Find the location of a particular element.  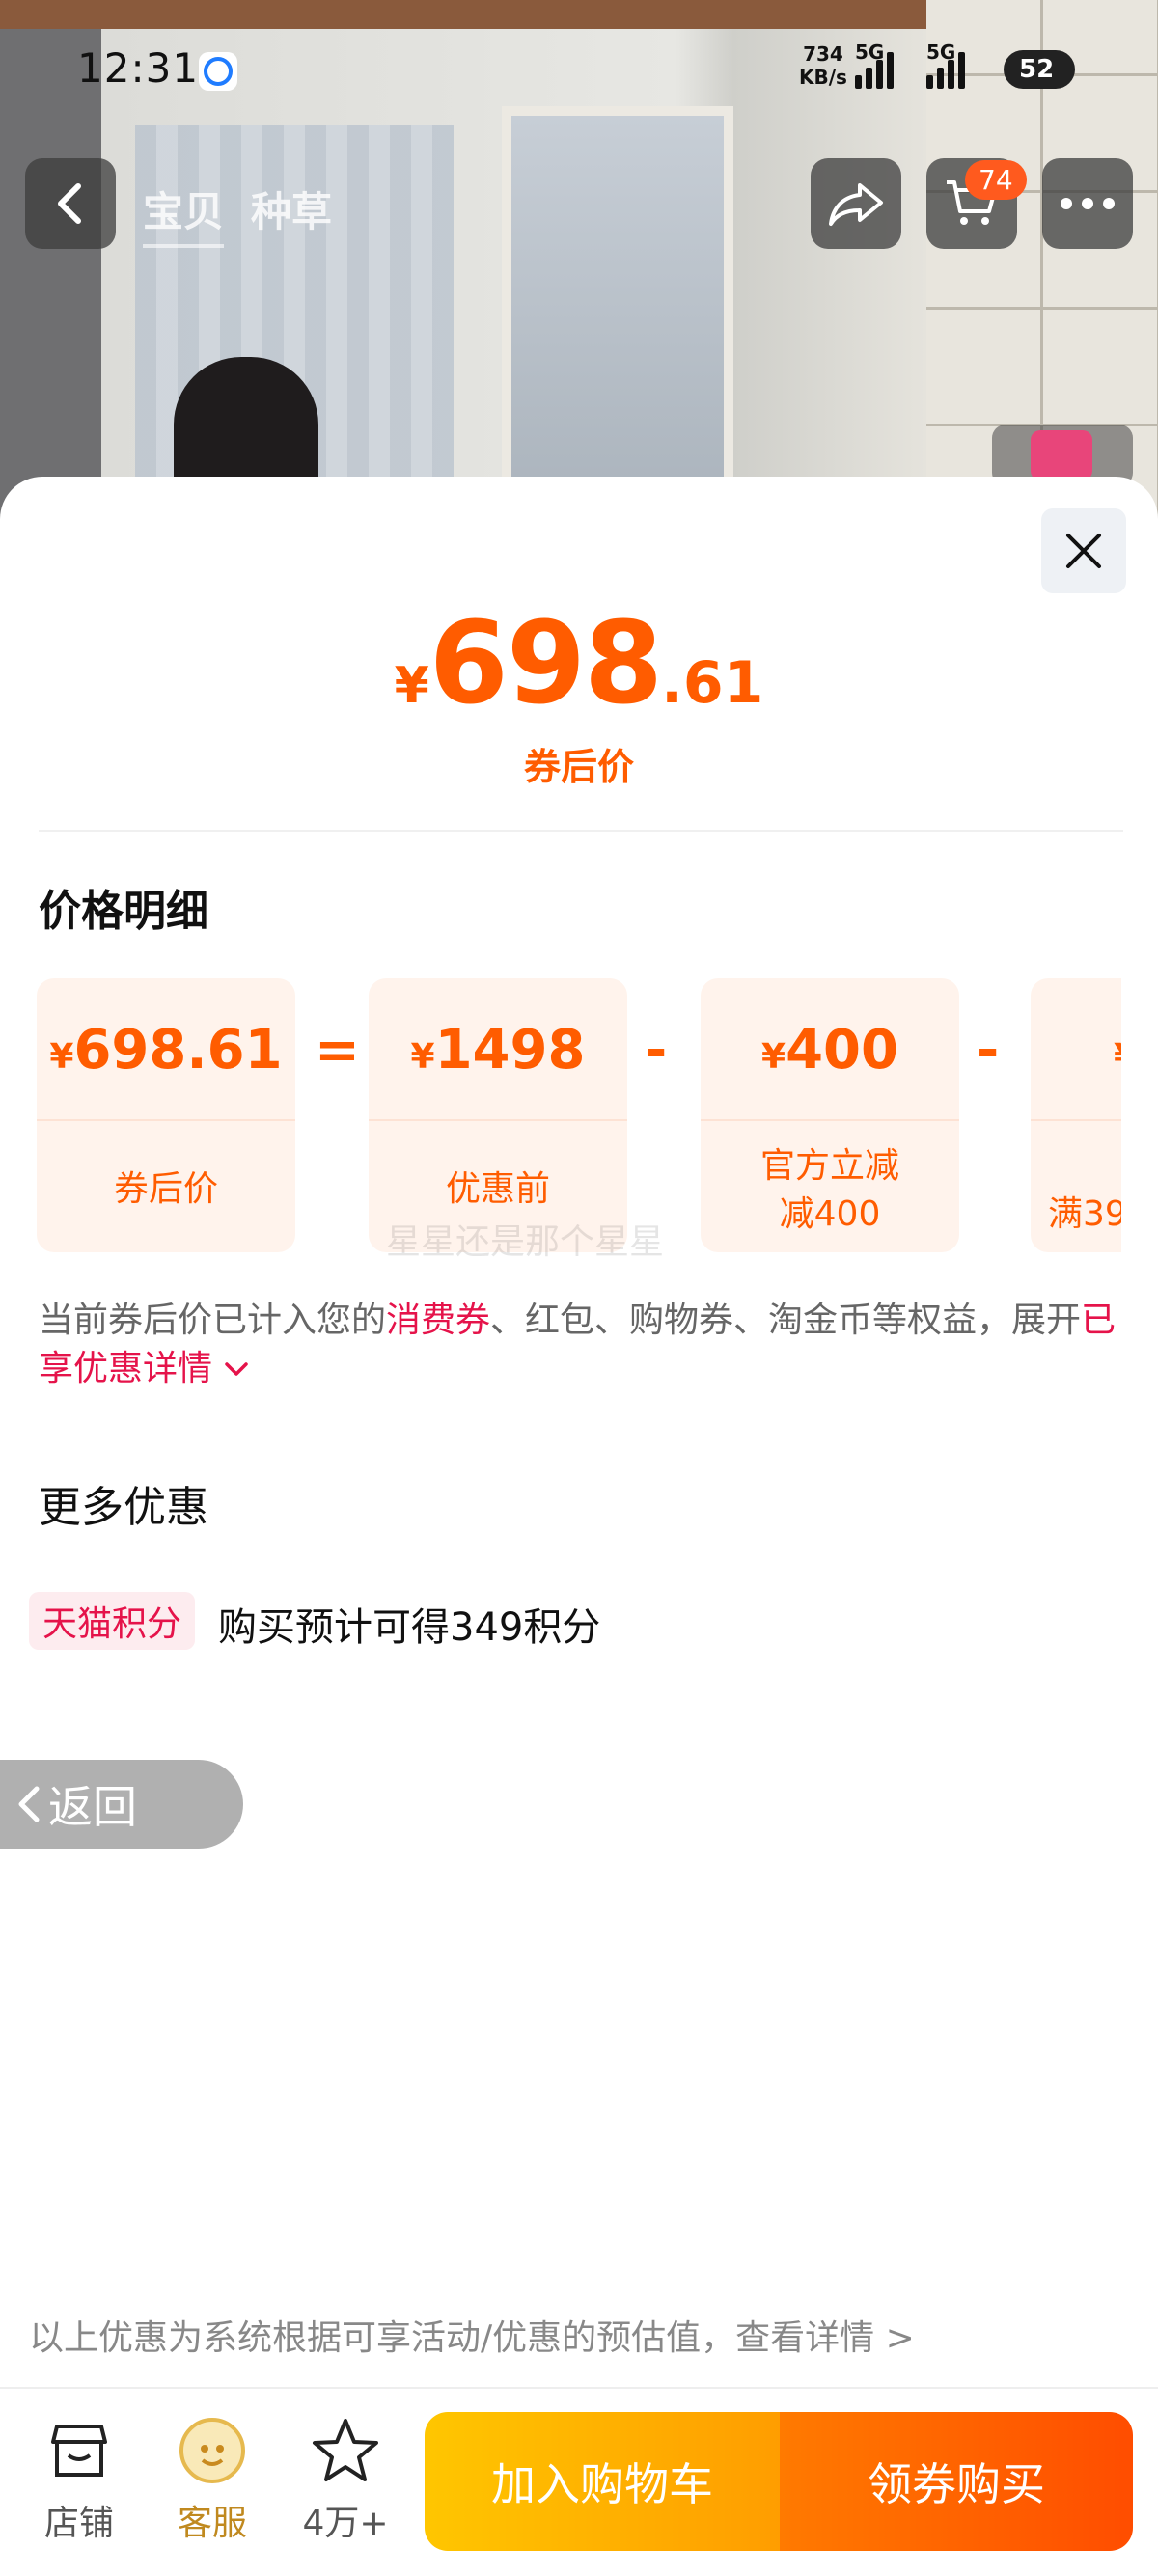

tab-recommend: 种草 is located at coordinates (291, 214).